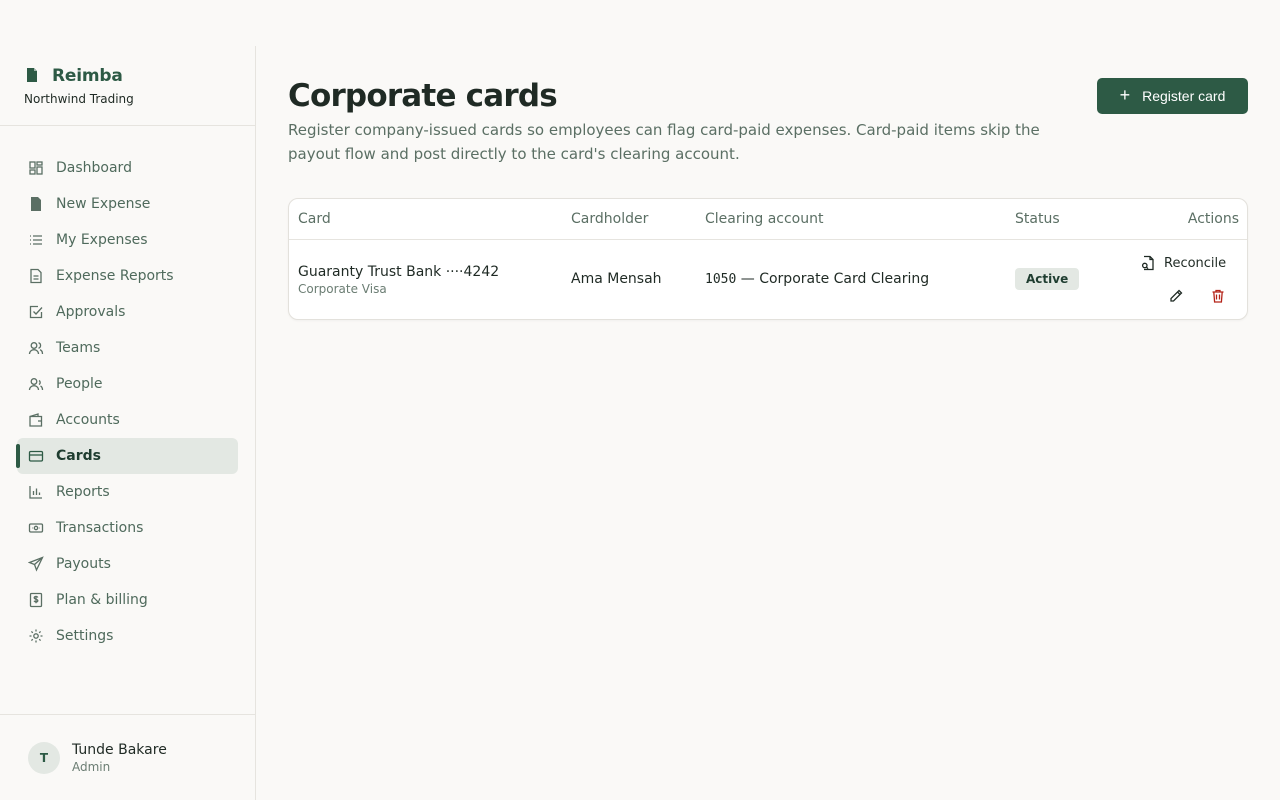  Describe the element at coordinates (36, 564) in the screenshot. I see `send-icon` at that location.